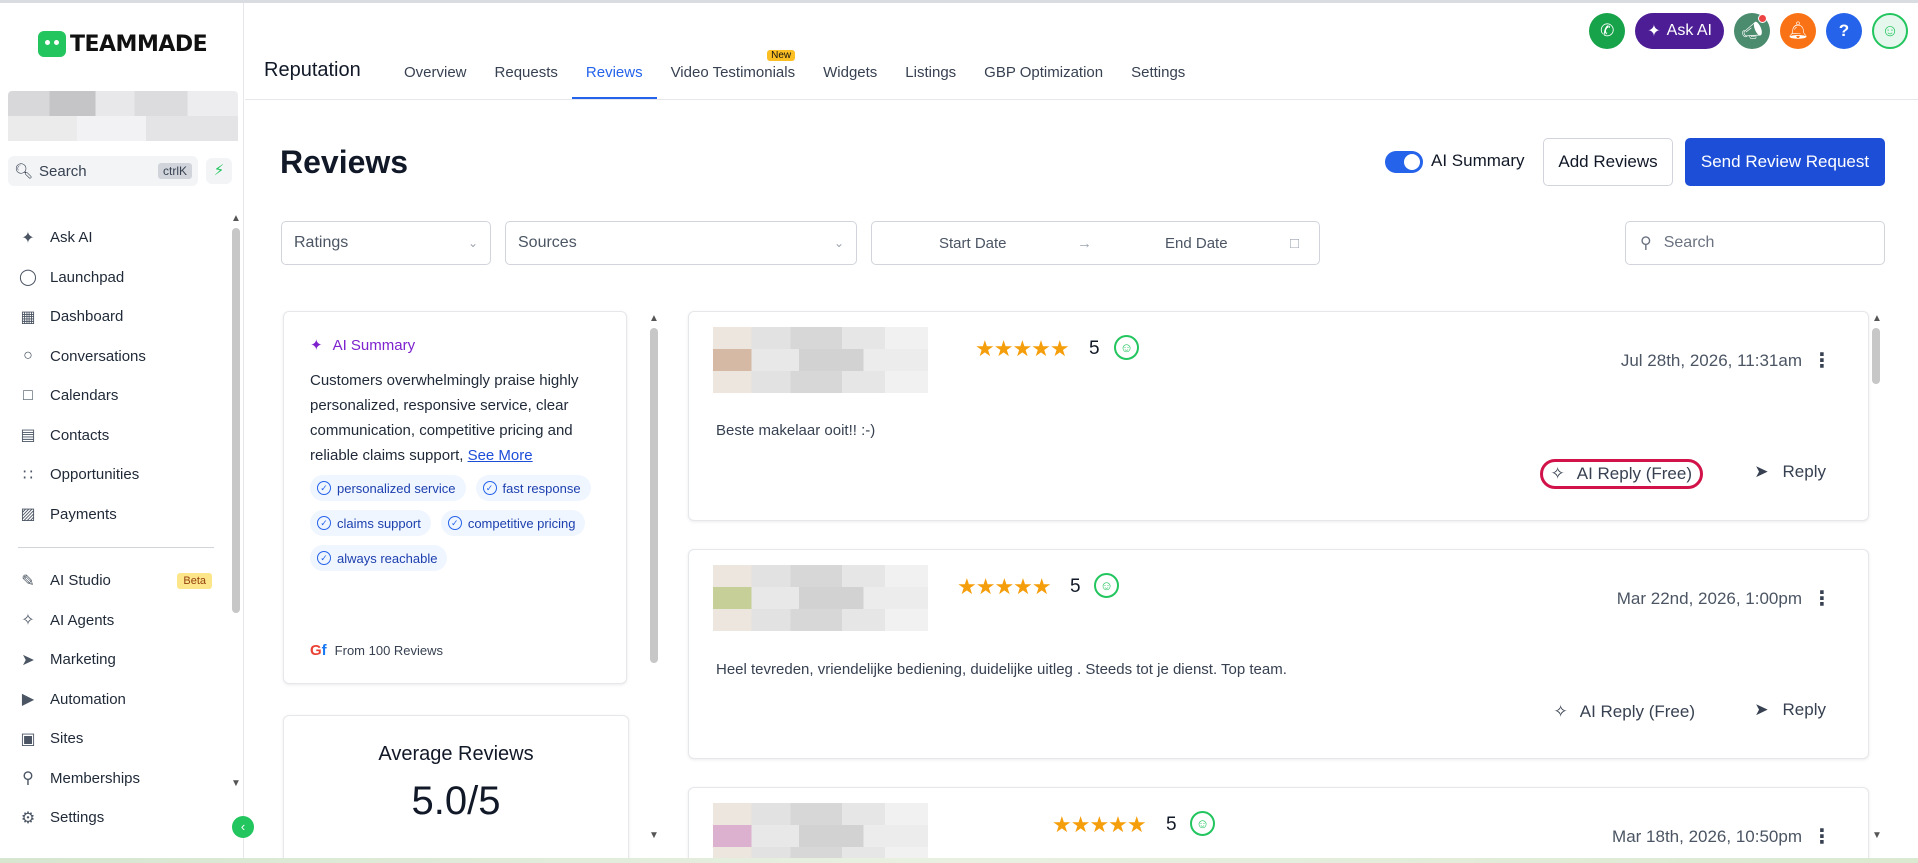  What do you see at coordinates (63, 171) in the screenshot?
I see `sidebar-search-placeholder: Search` at bounding box center [63, 171].